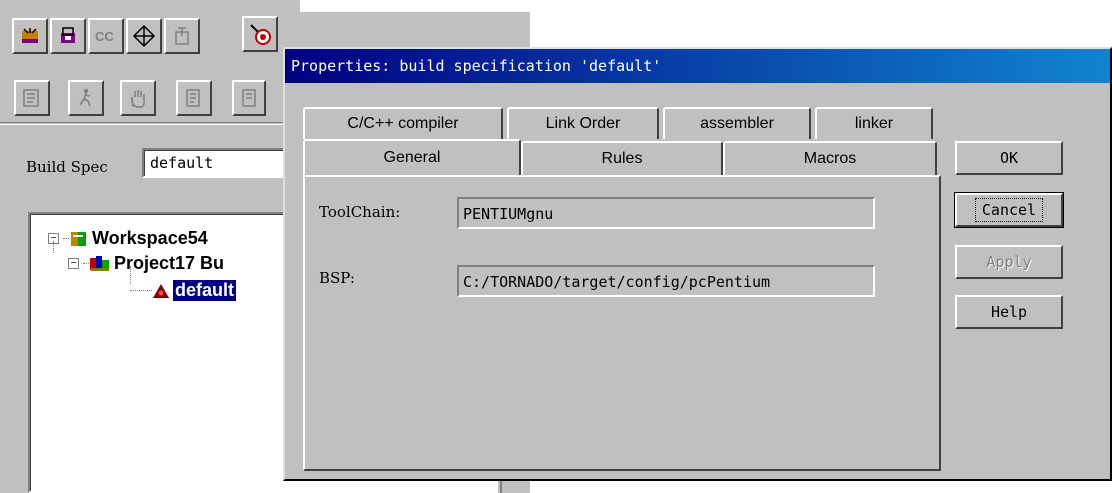 The image size is (1112, 493). I want to click on cancel-button: Cancel, so click(1009, 210).